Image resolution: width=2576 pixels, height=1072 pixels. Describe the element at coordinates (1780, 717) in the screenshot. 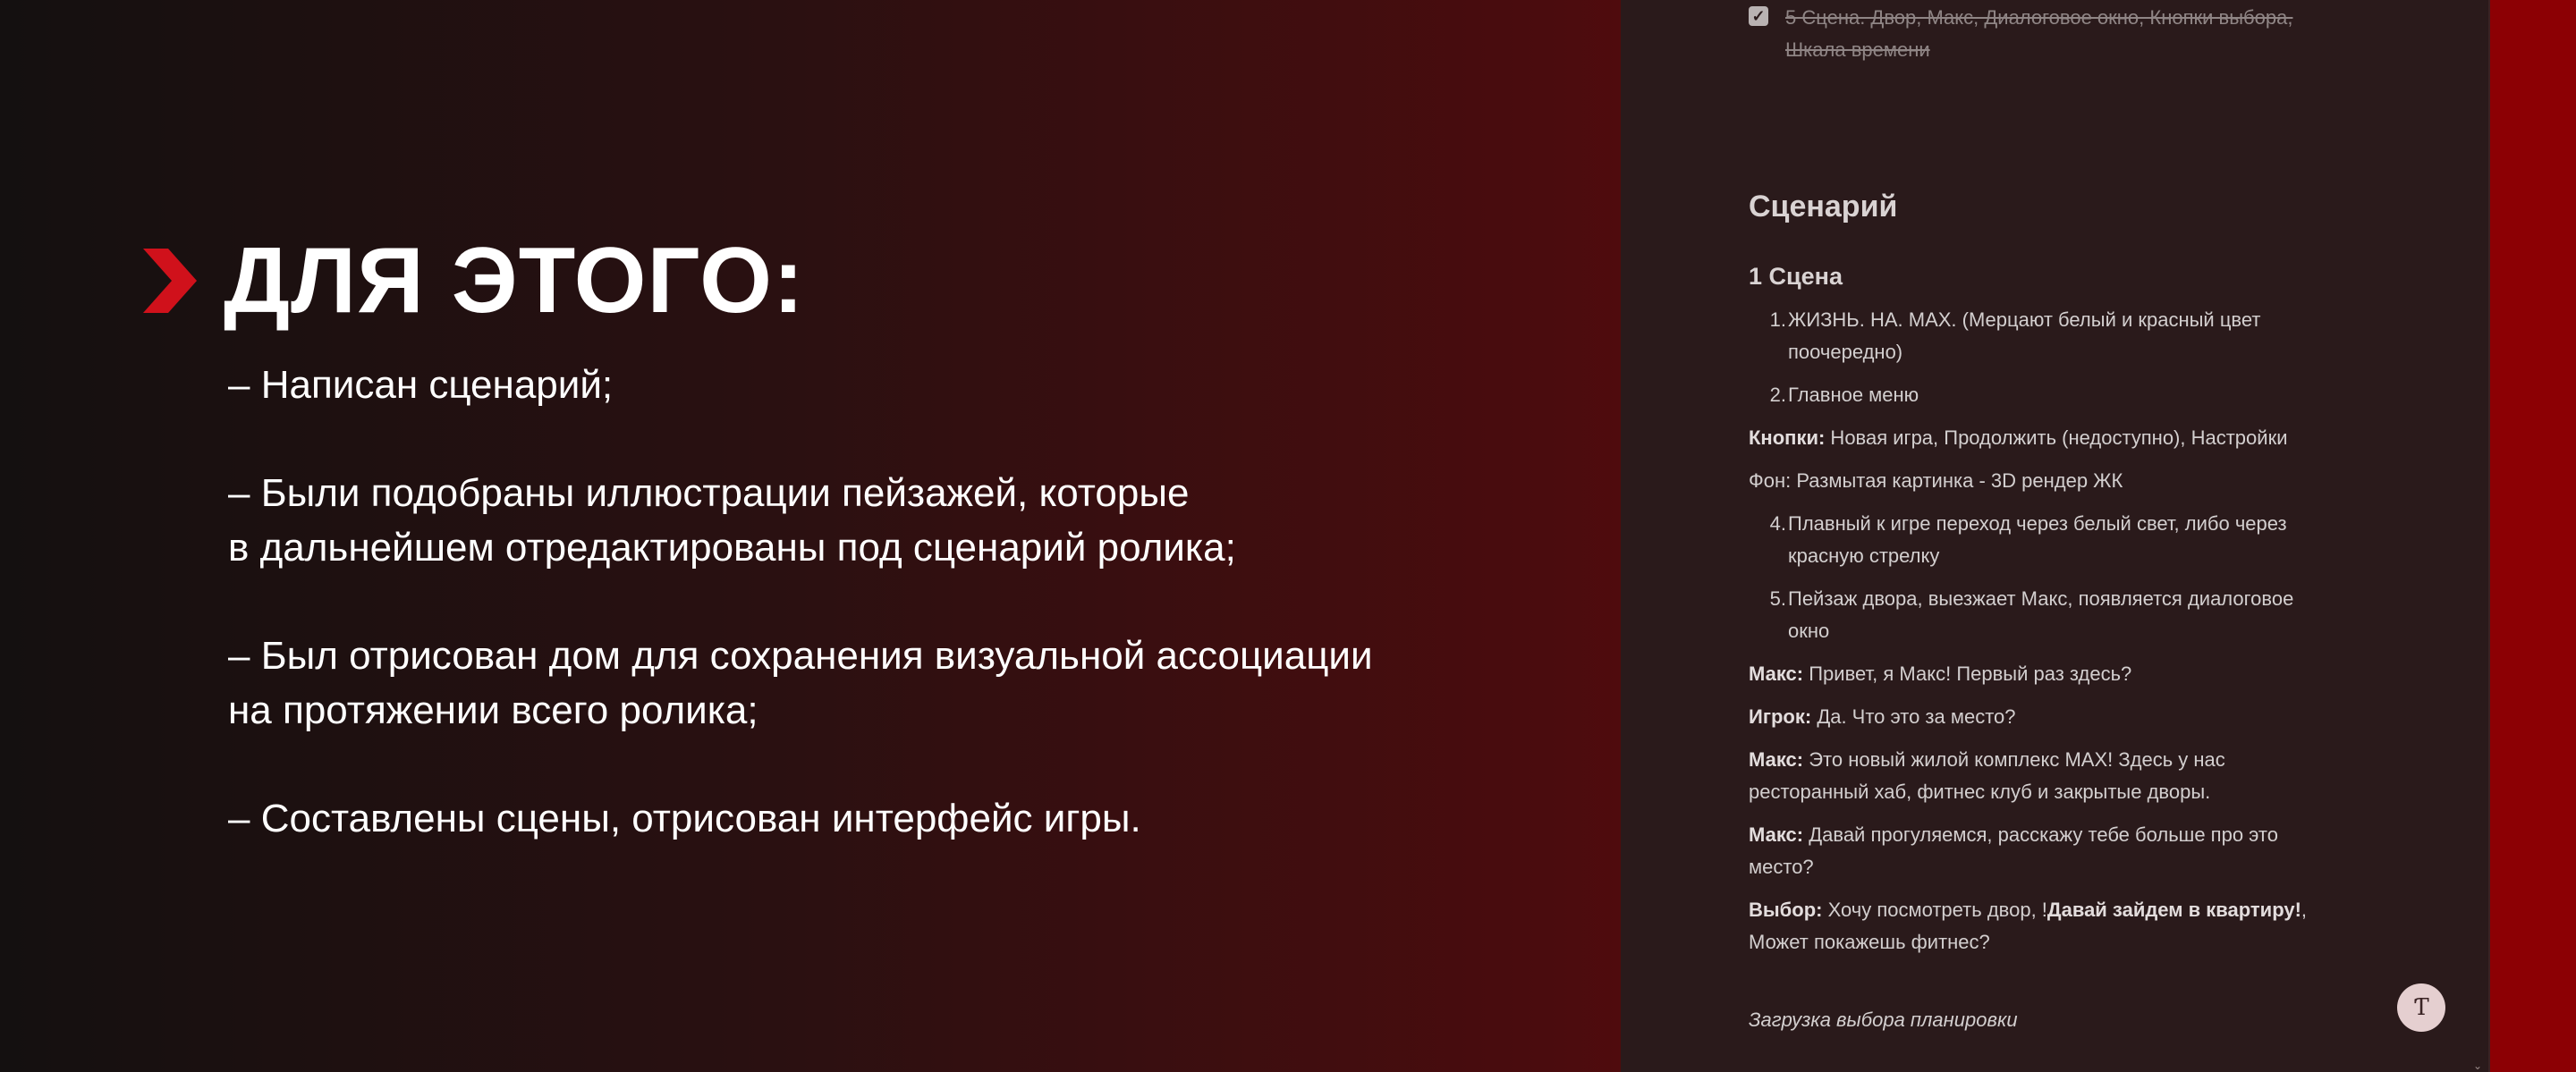

I see `dialog-speaker: Игрок:` at that location.